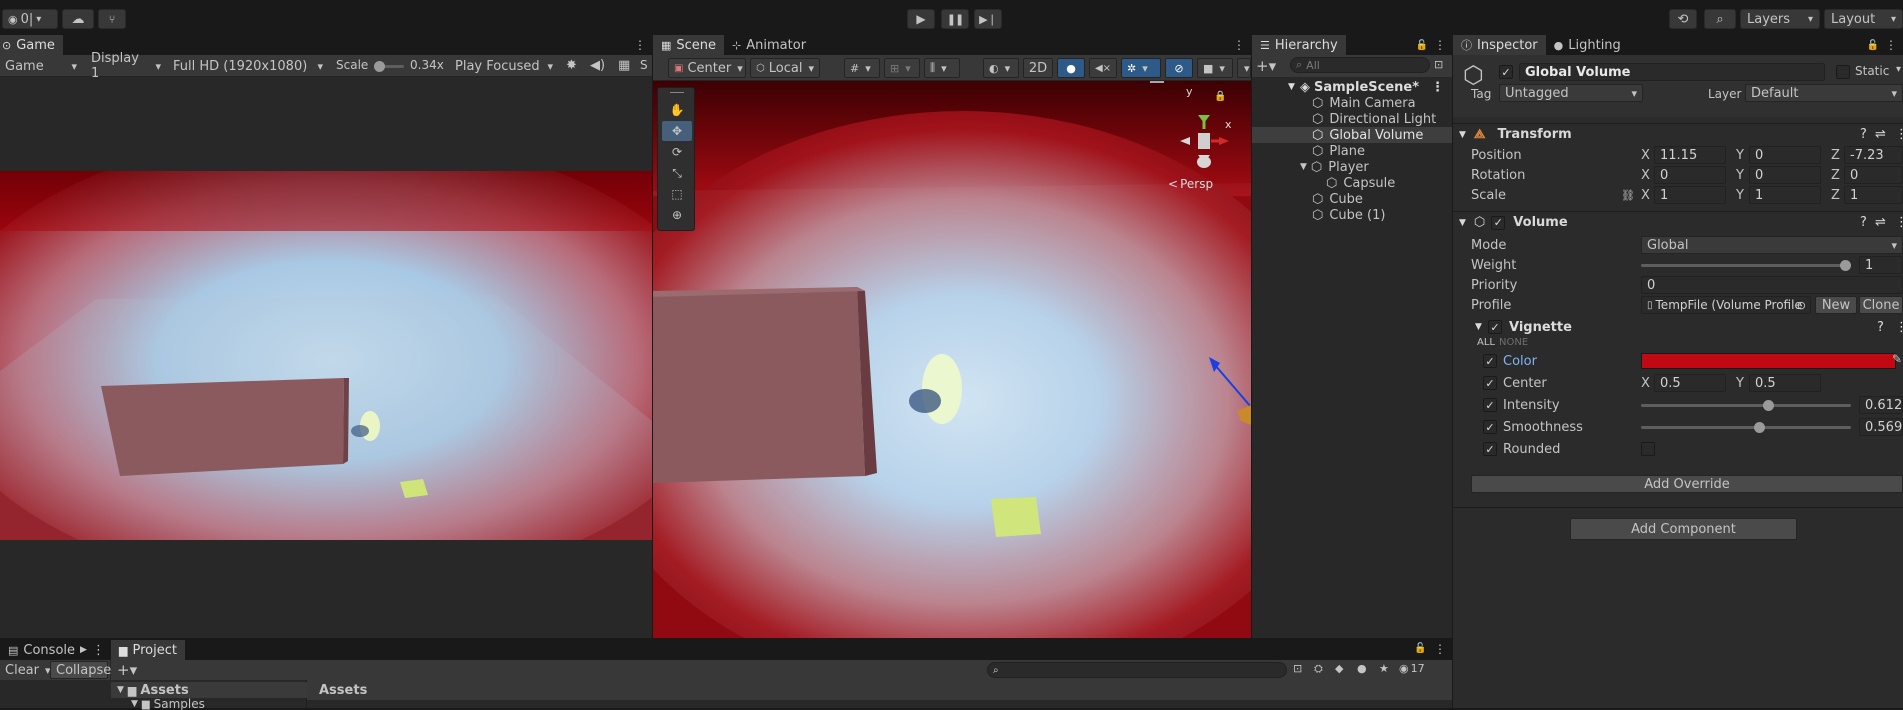 This screenshot has height=710, width=1903. Describe the element at coordinates (1244, 68) in the screenshot. I see `gizmos-dropdown` at that location.